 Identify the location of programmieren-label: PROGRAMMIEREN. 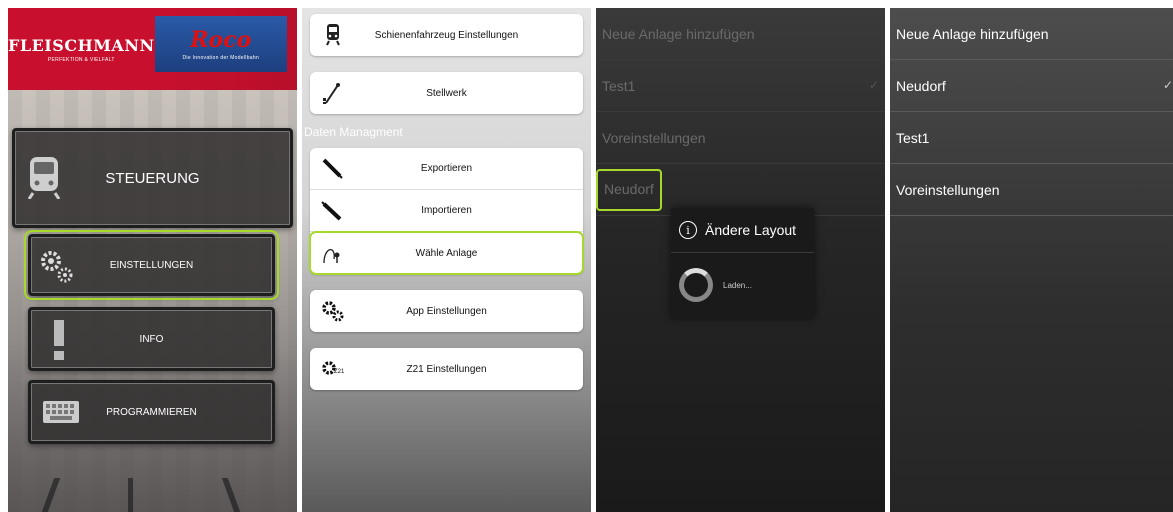
(151, 412).